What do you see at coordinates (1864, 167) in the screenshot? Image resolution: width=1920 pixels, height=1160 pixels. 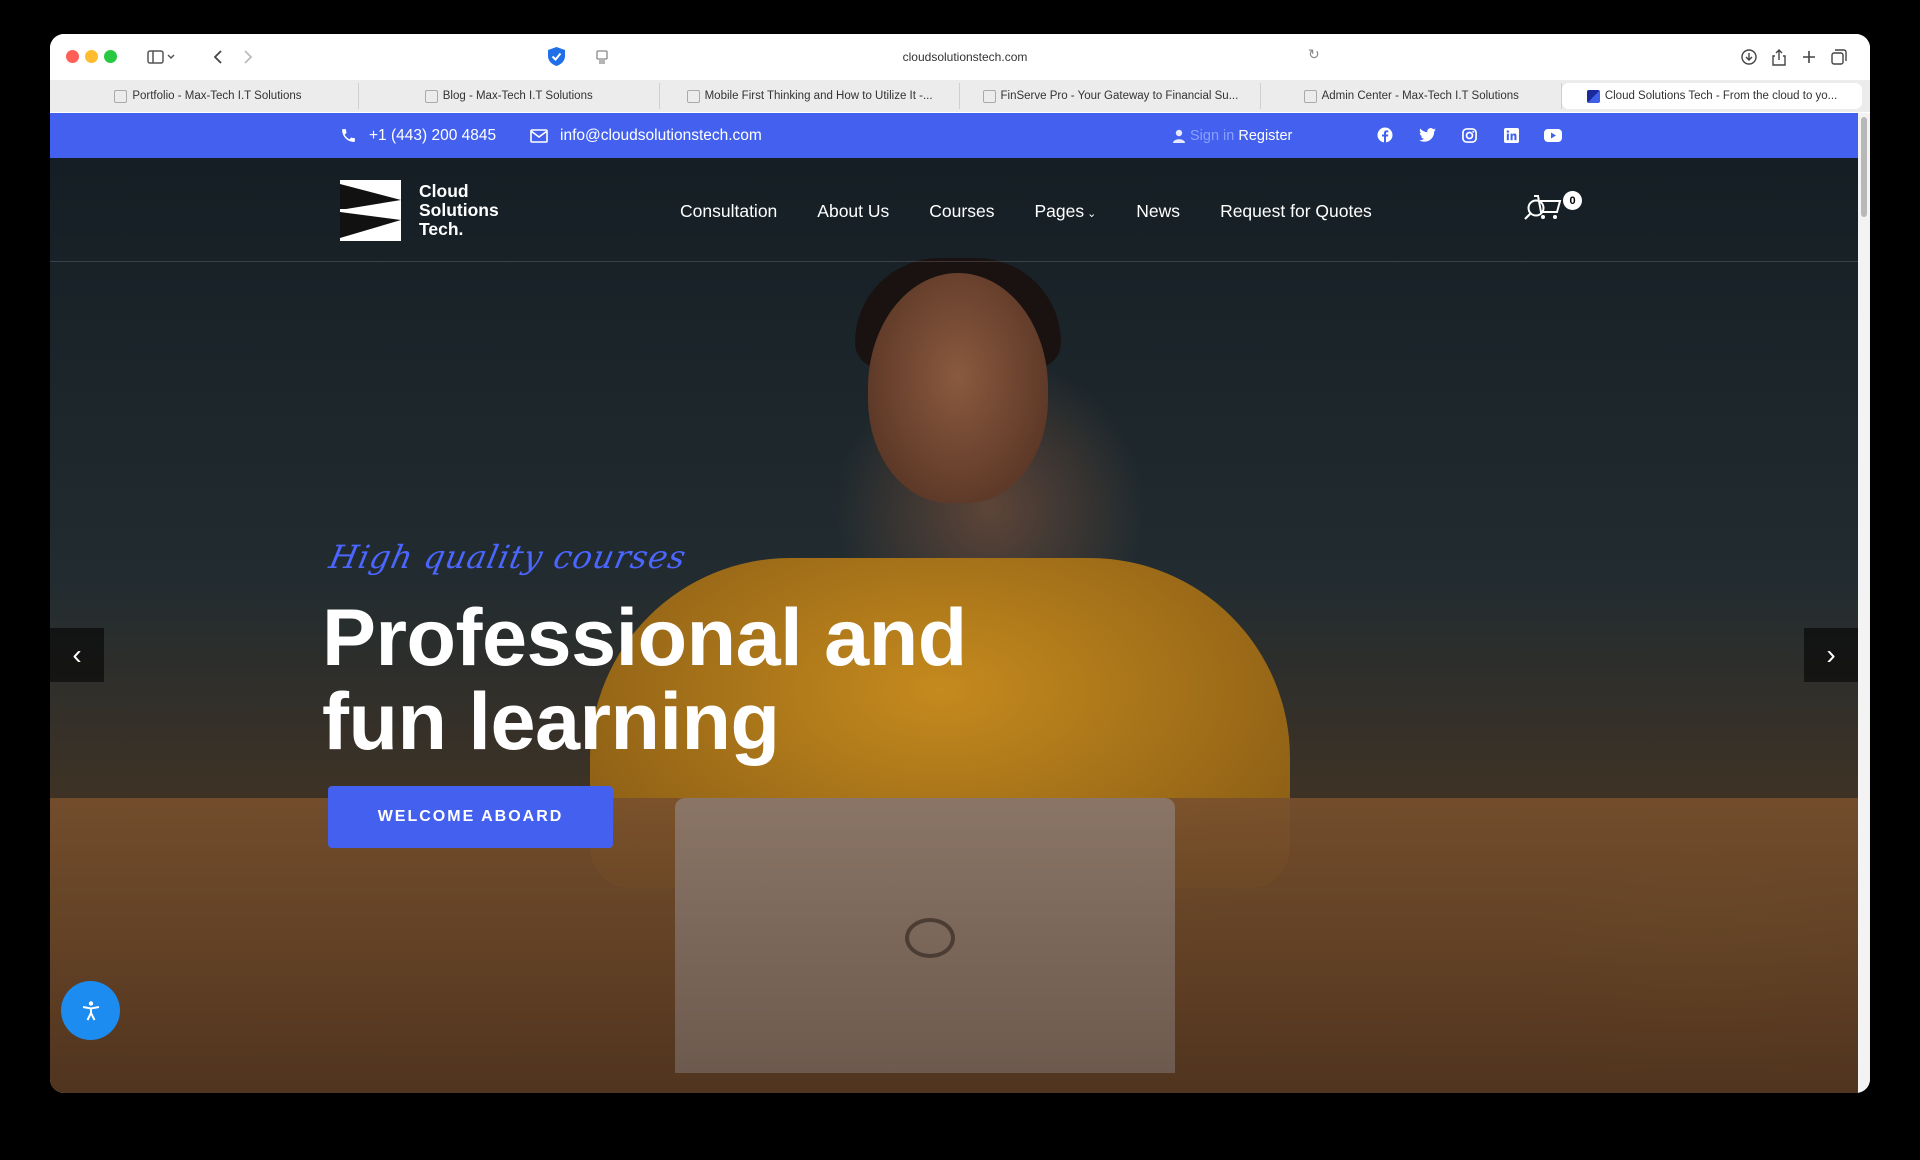 I see `scroll-thumb` at bounding box center [1864, 167].